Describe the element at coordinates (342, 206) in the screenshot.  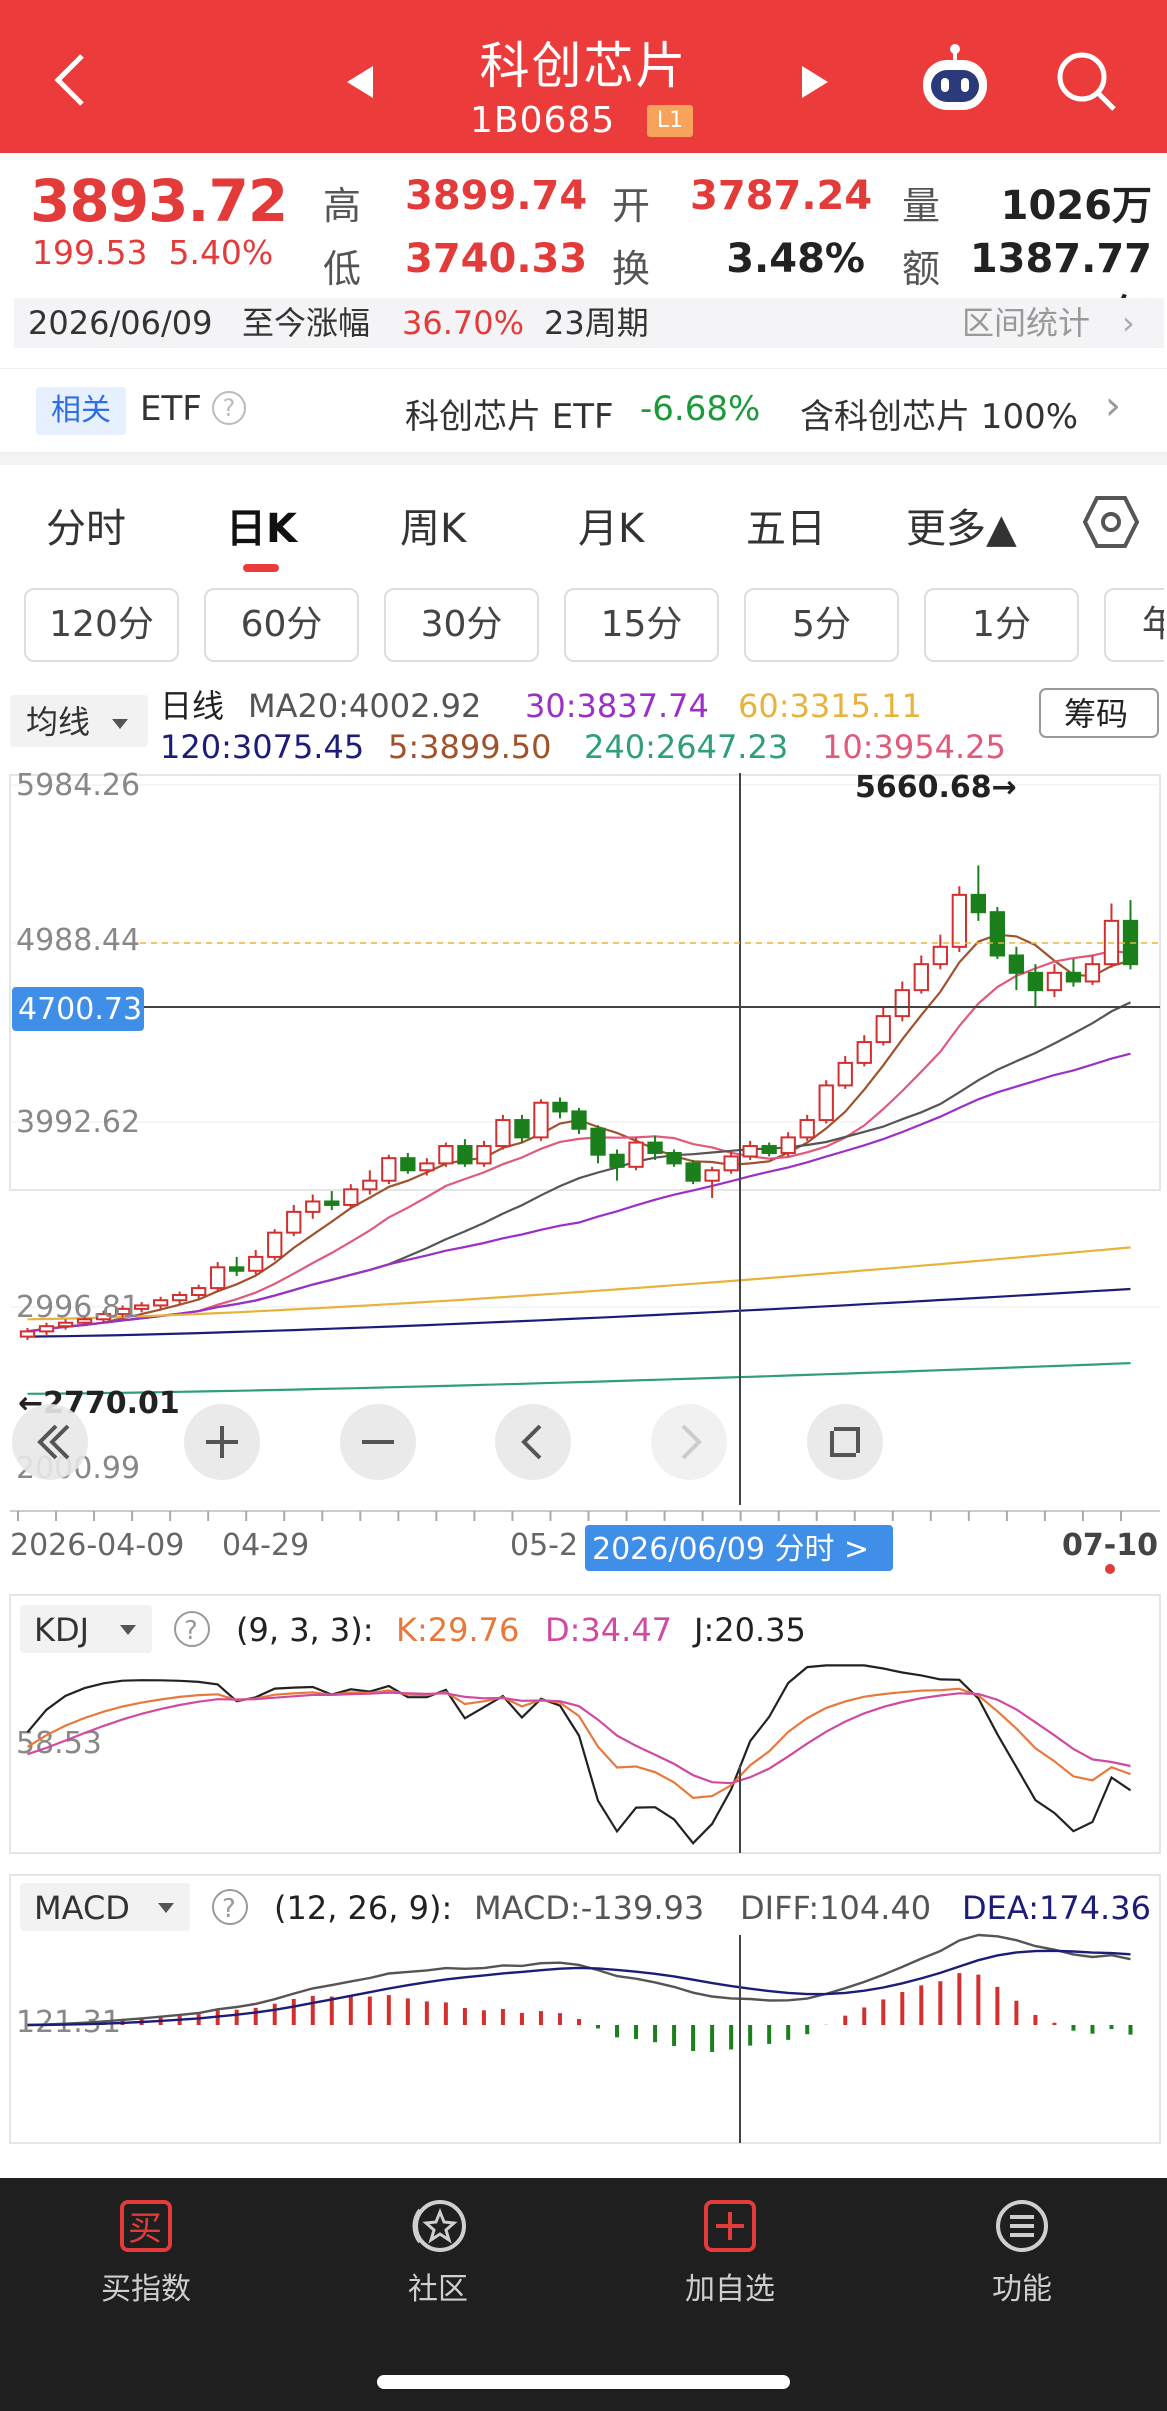
I see `high-label: 高` at that location.